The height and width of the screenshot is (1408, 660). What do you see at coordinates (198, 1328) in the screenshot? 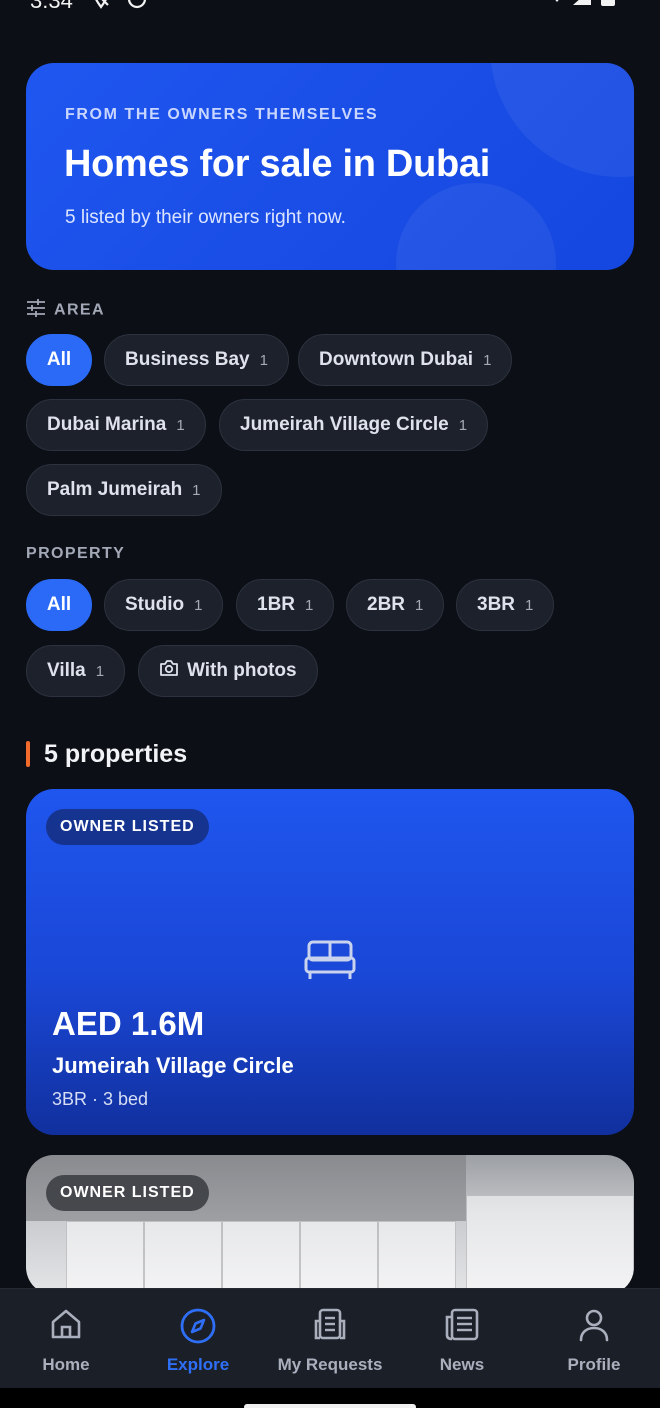
I see `compass-icon` at bounding box center [198, 1328].